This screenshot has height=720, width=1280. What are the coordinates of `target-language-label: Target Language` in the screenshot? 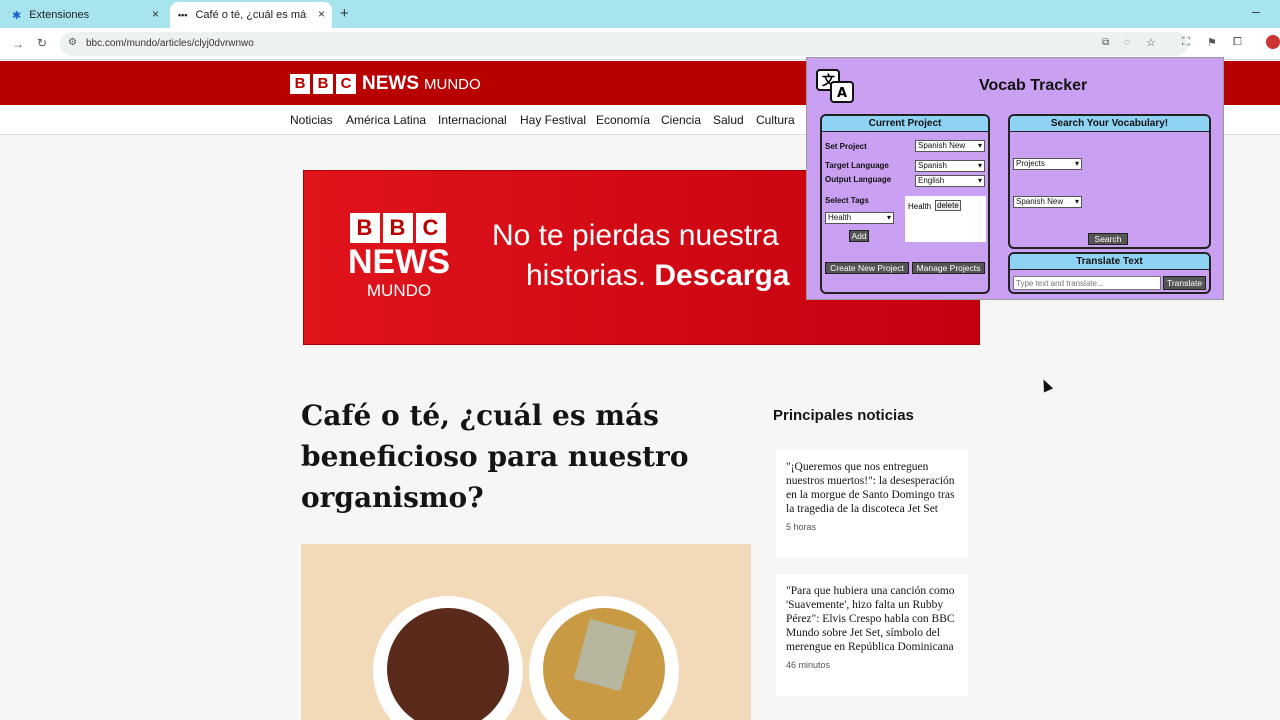 It's located at (857, 165).